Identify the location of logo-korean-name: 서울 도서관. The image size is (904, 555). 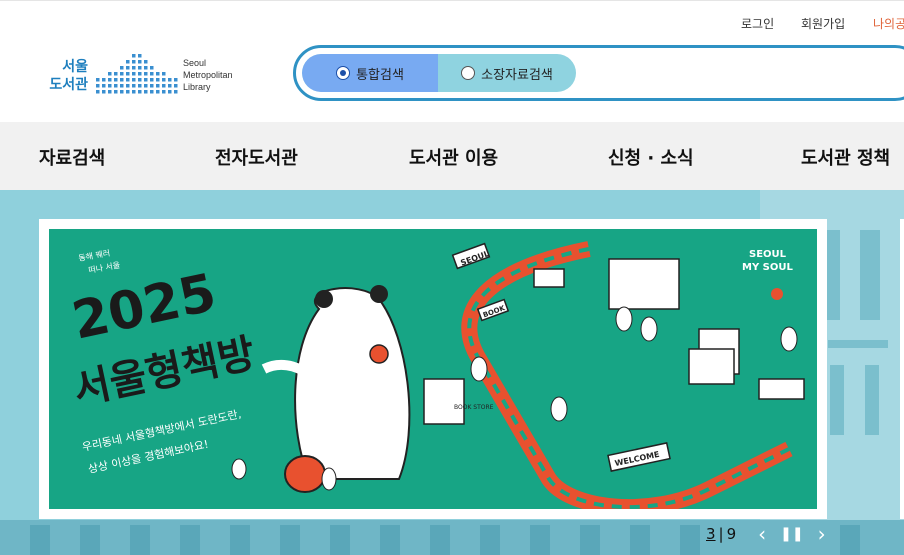
(68, 76).